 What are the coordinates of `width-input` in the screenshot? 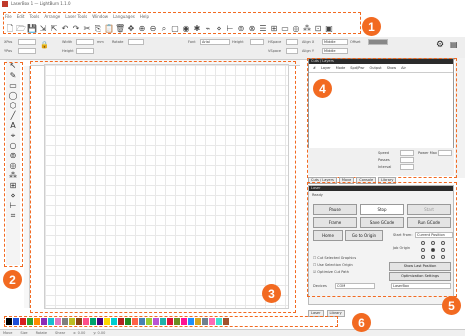 It's located at (85, 42).